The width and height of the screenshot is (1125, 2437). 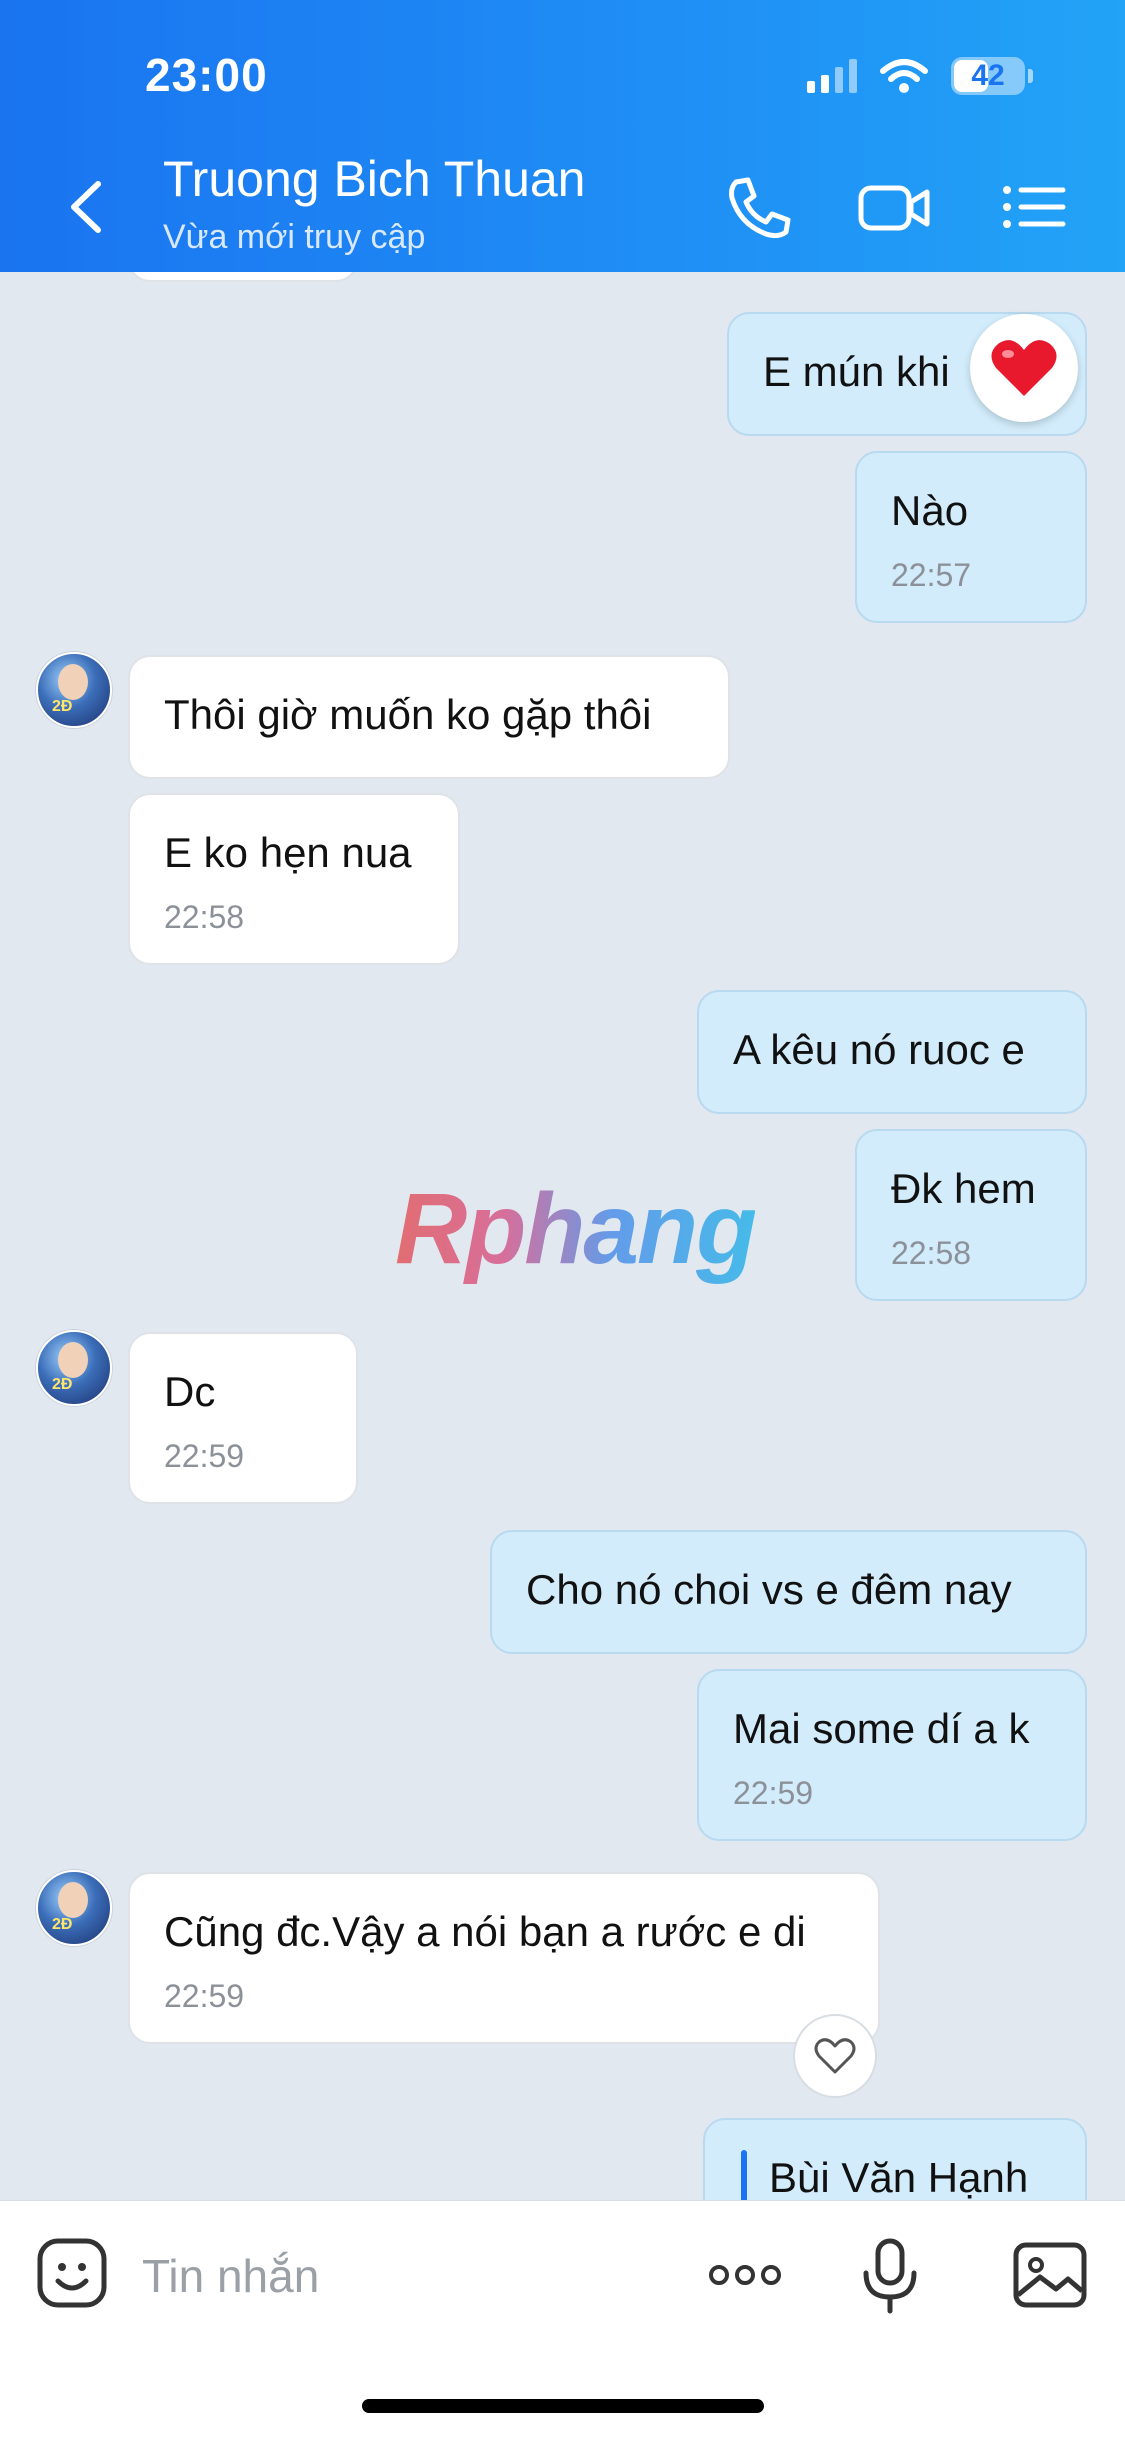 I want to click on message-bubble-reply: Bùi Văn Hạnh, so click(x=895, y=2159).